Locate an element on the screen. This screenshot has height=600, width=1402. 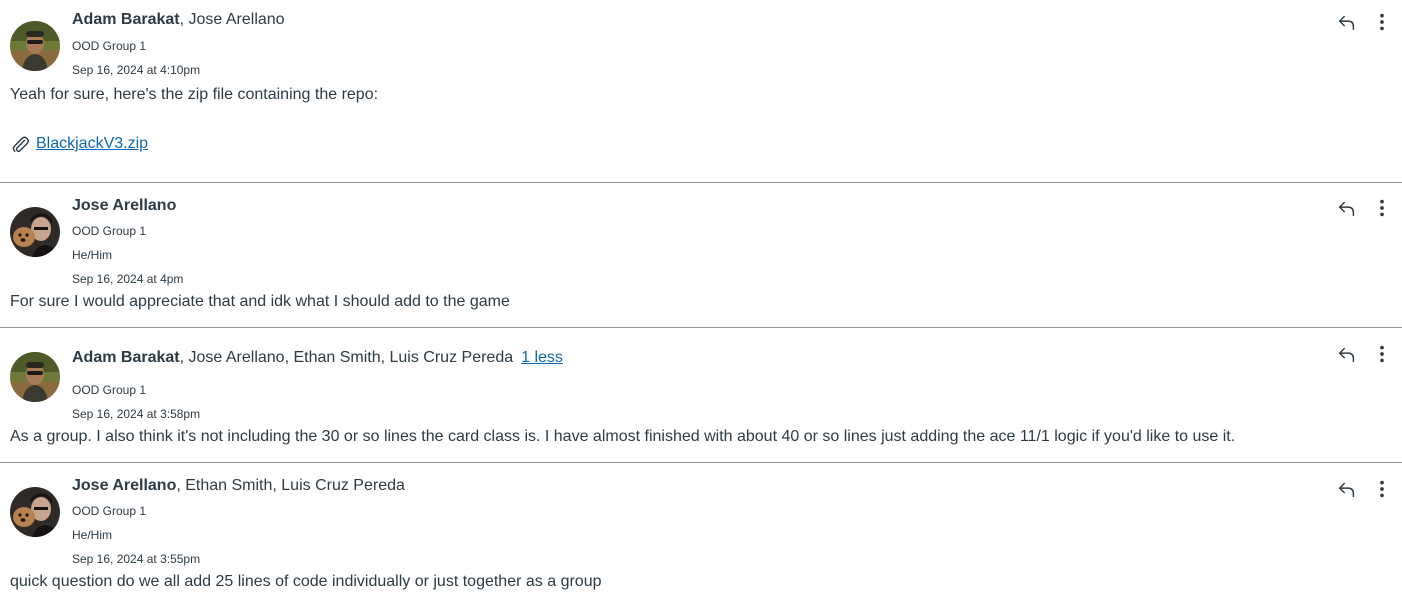
post-timestamp: Sep 16, 2024 at 3:55pm is located at coordinates (136, 559).